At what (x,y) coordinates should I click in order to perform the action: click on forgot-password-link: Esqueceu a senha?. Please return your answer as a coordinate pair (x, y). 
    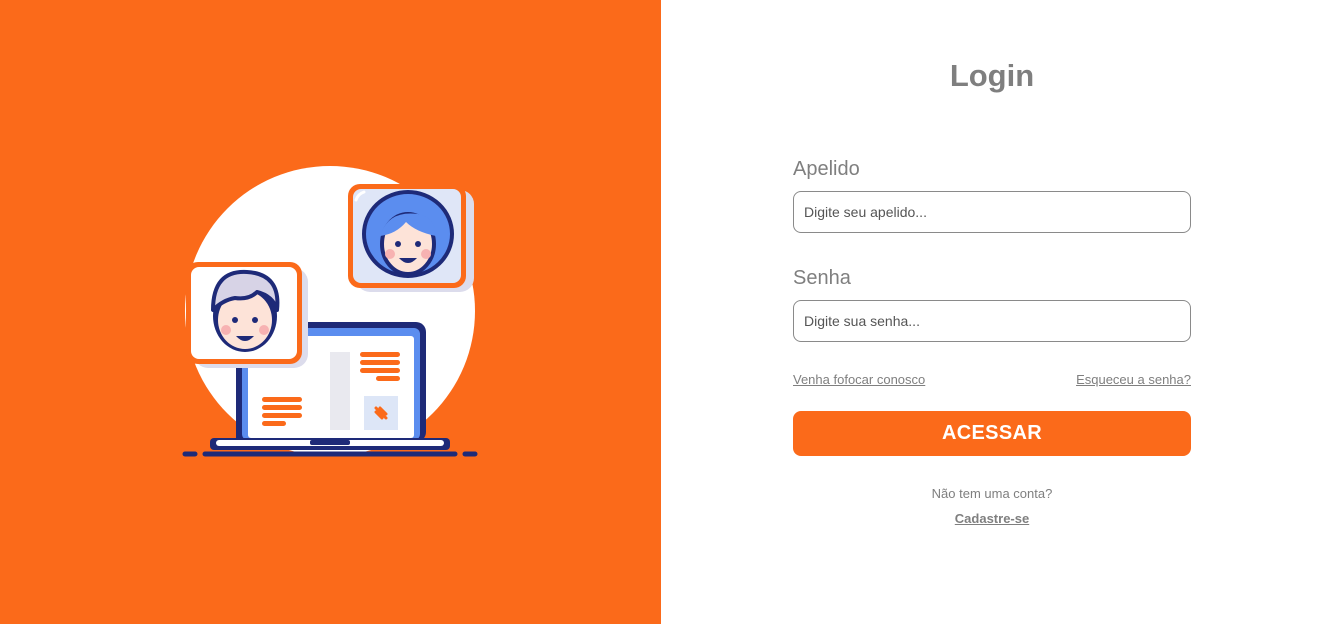
    Looking at the image, I should click on (1133, 381).